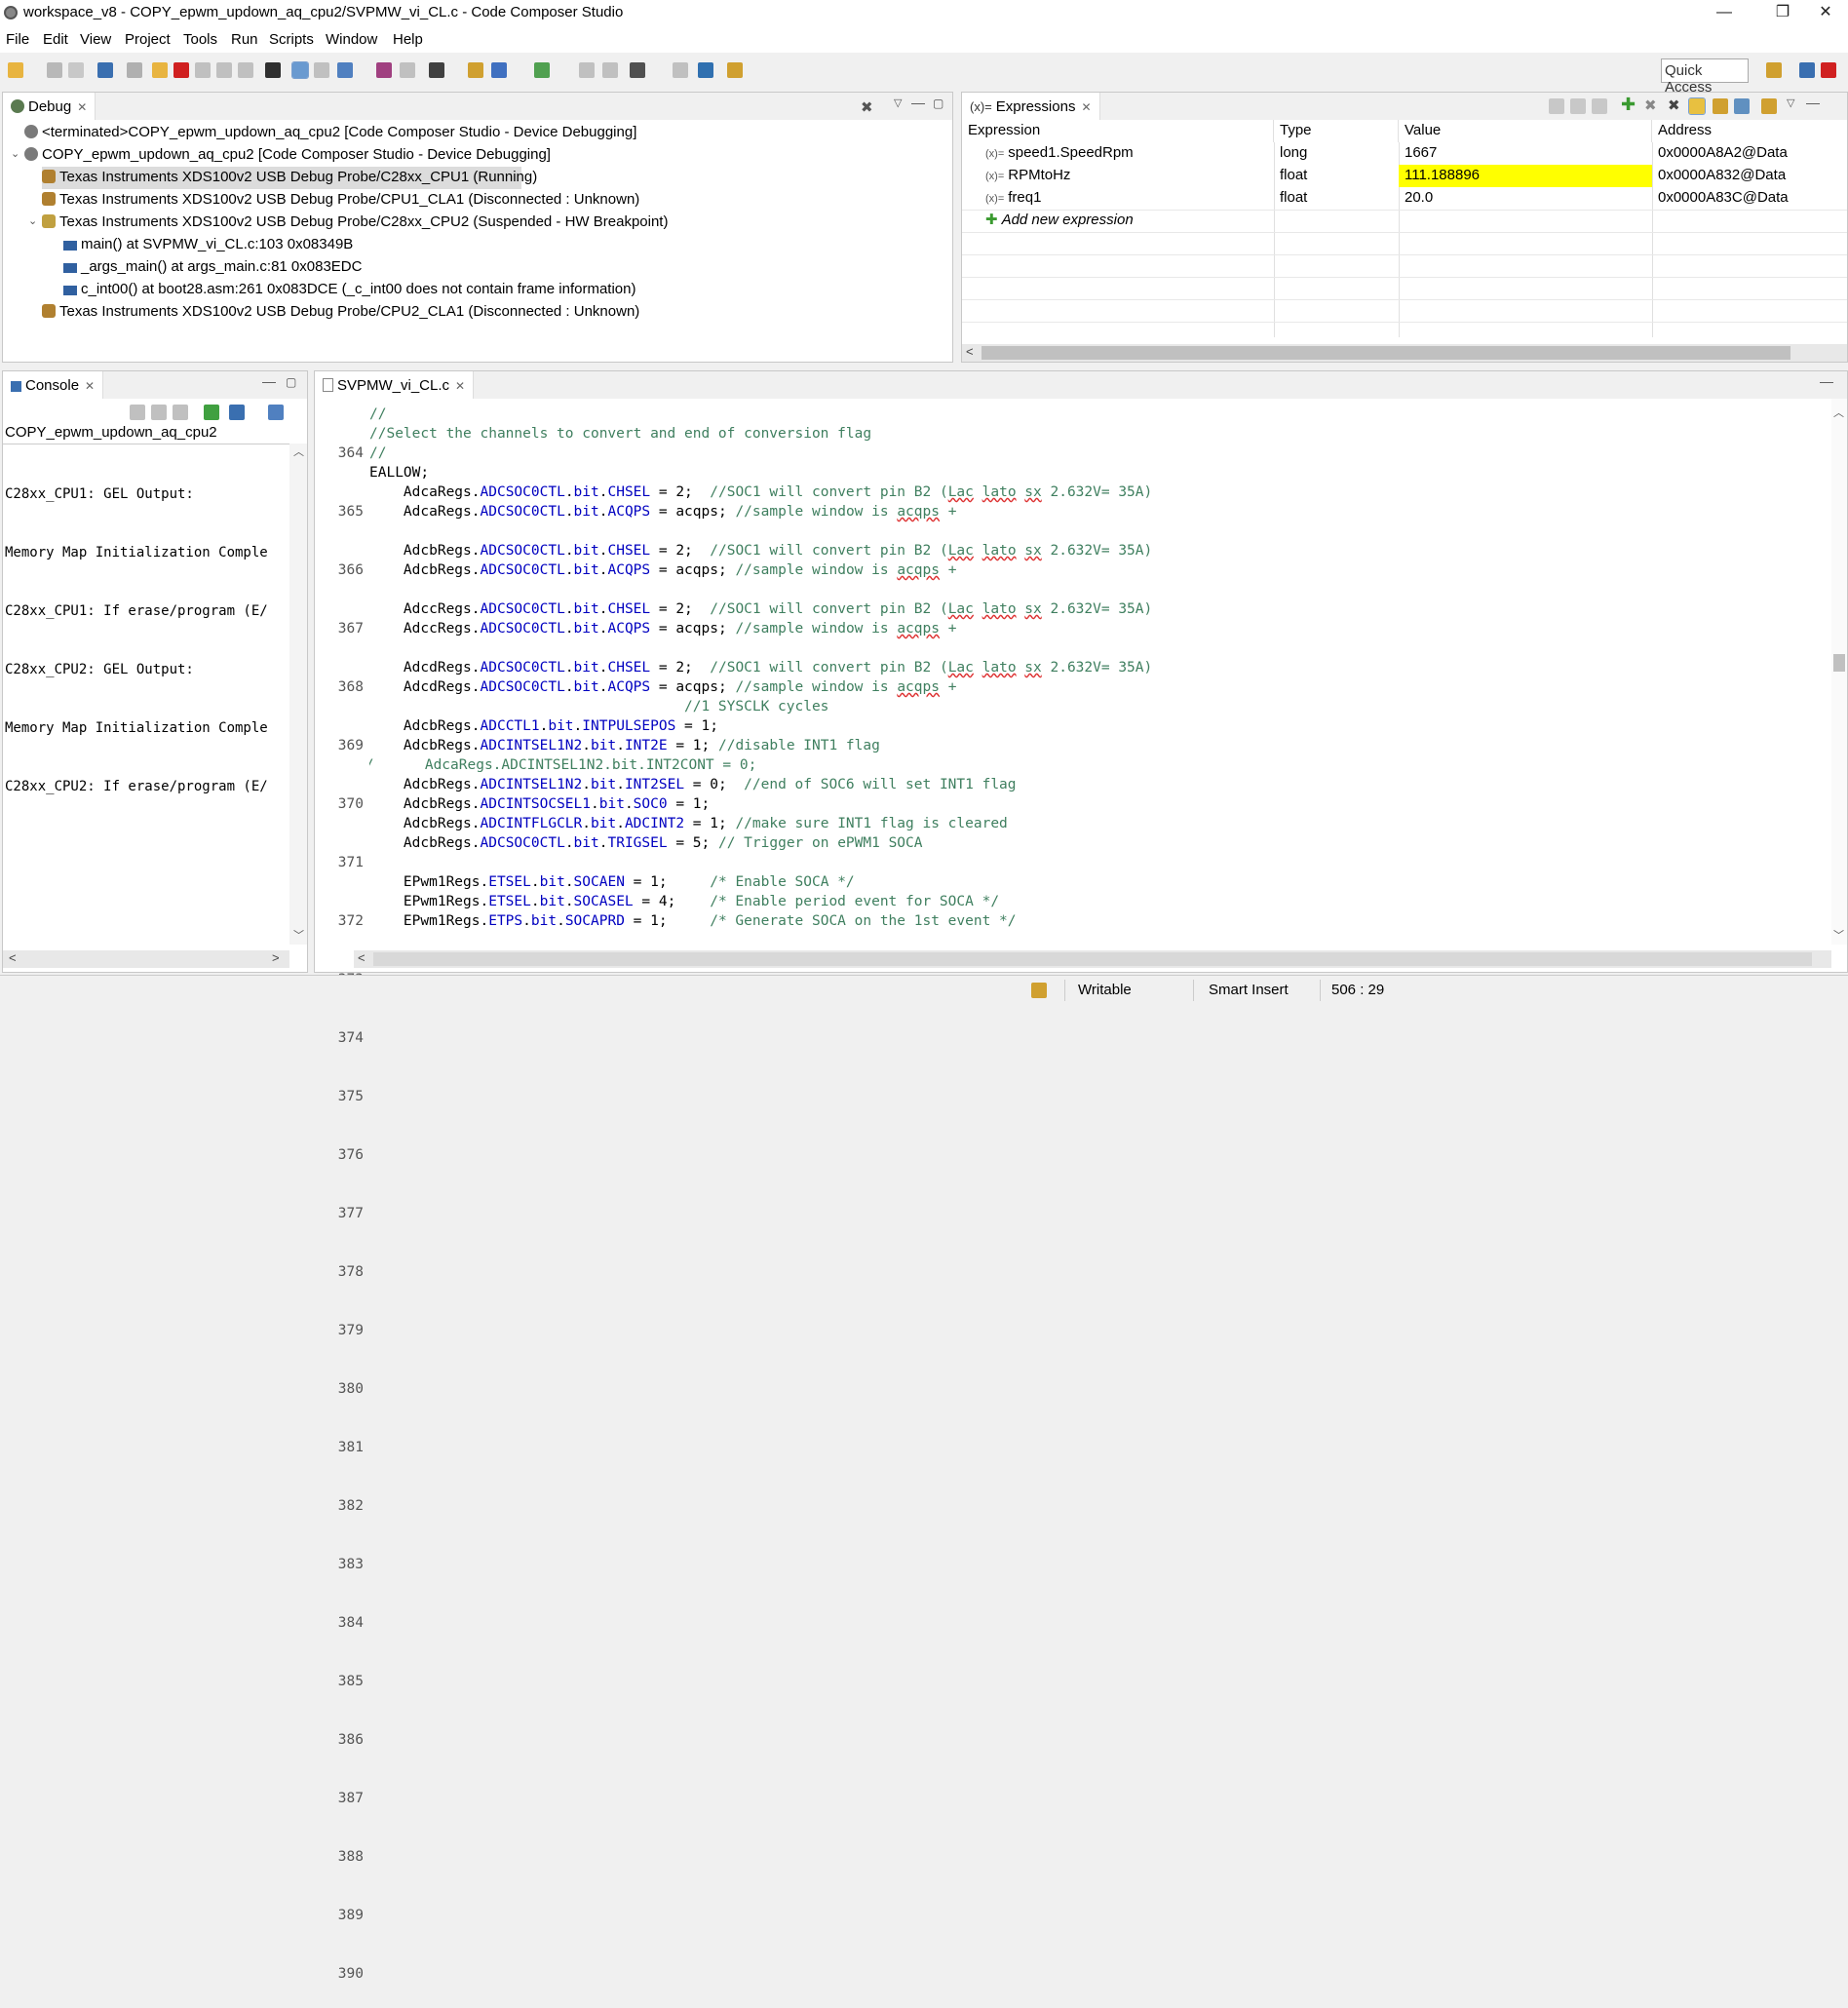 This screenshot has width=1848, height=2008. I want to click on column-header-expression: Expression, so click(1118, 131).